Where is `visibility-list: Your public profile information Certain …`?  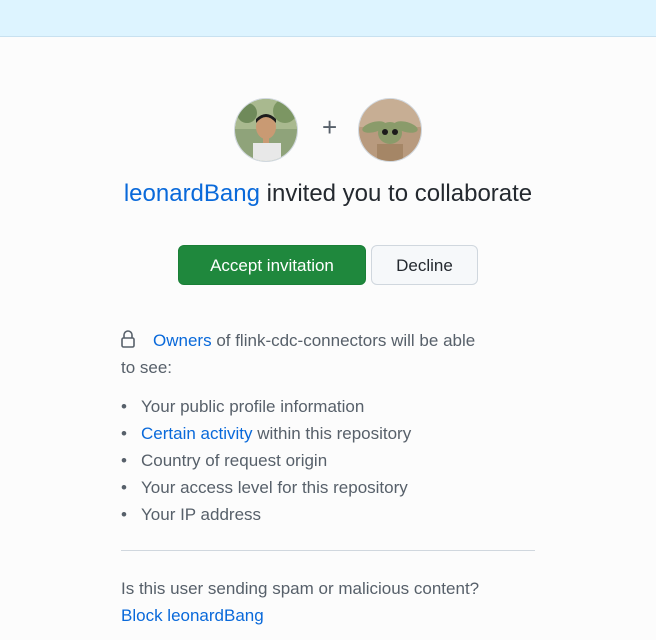 visibility-list: Your public profile information Certain … is located at coordinates (266, 460).